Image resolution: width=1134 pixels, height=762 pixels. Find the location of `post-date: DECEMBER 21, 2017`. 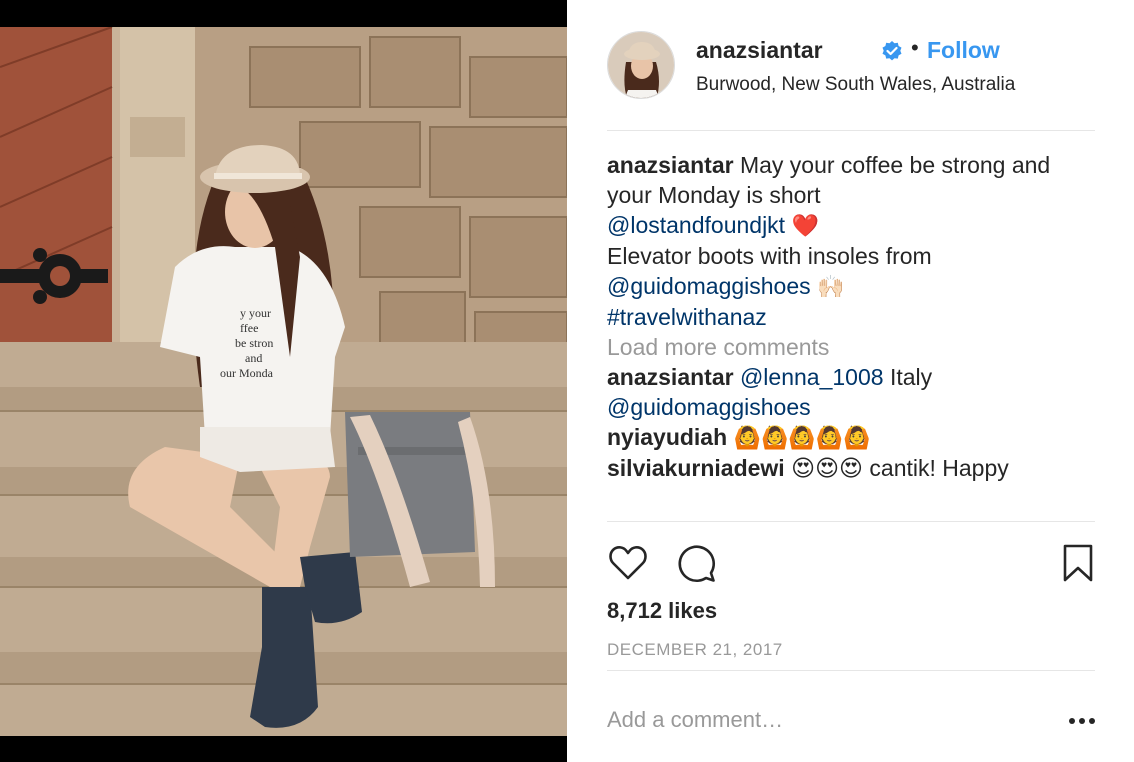

post-date: DECEMBER 21, 2017 is located at coordinates (695, 649).